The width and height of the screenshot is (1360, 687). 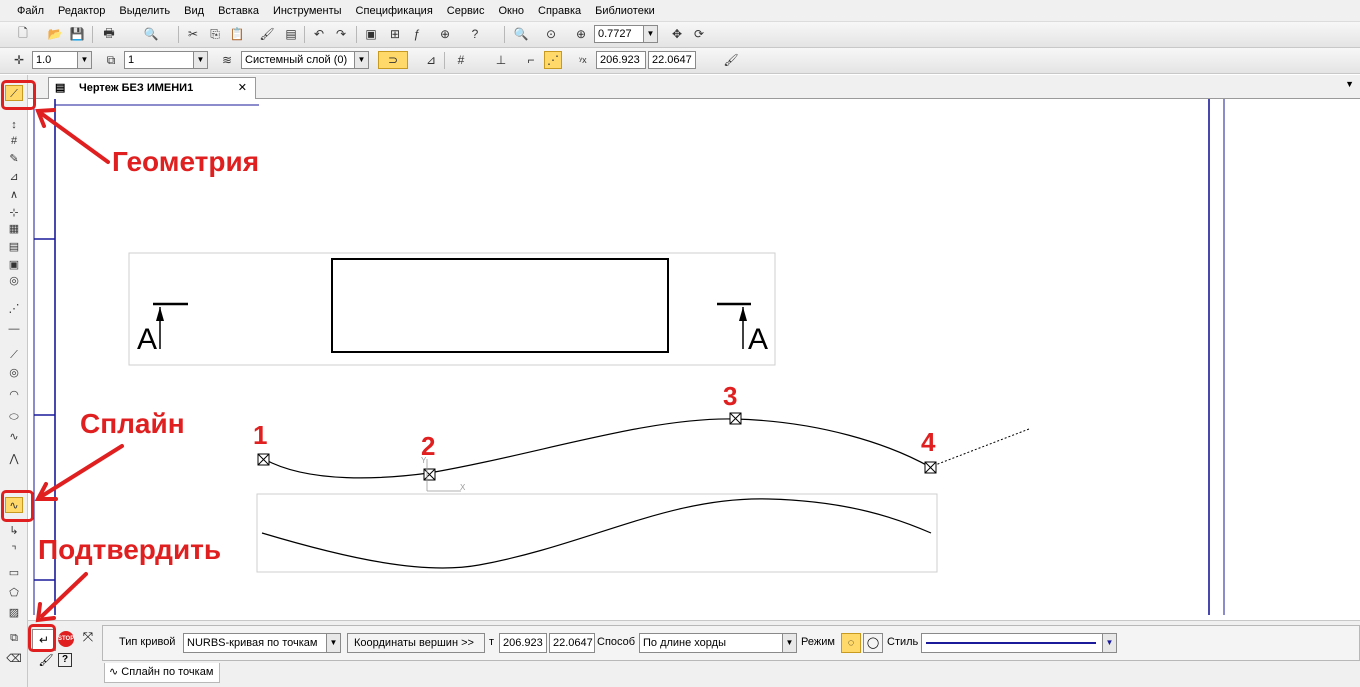 I want to click on annotation-confirm: Подтвердить, so click(x=130, y=549).